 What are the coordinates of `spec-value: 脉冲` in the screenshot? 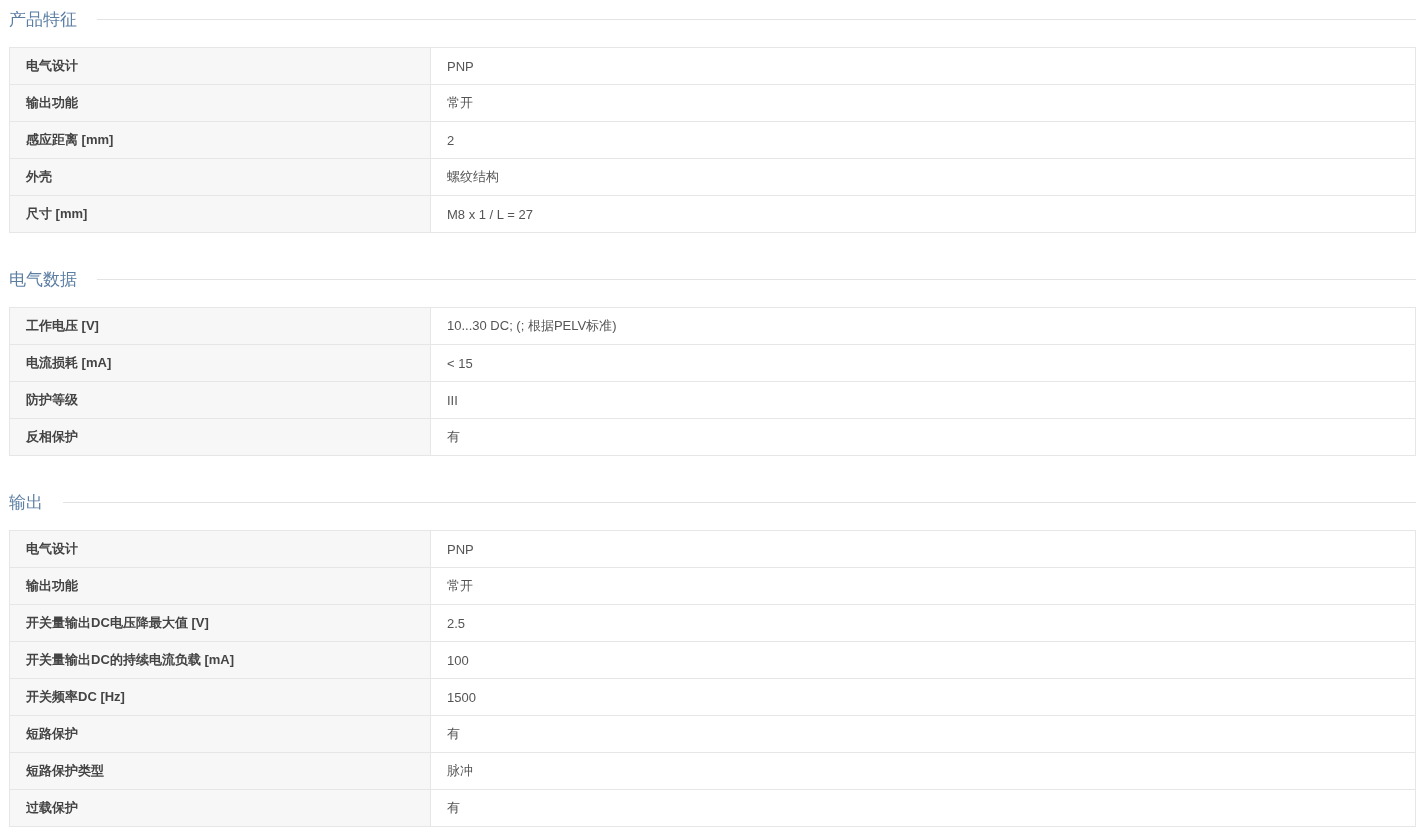 It's located at (460, 771).